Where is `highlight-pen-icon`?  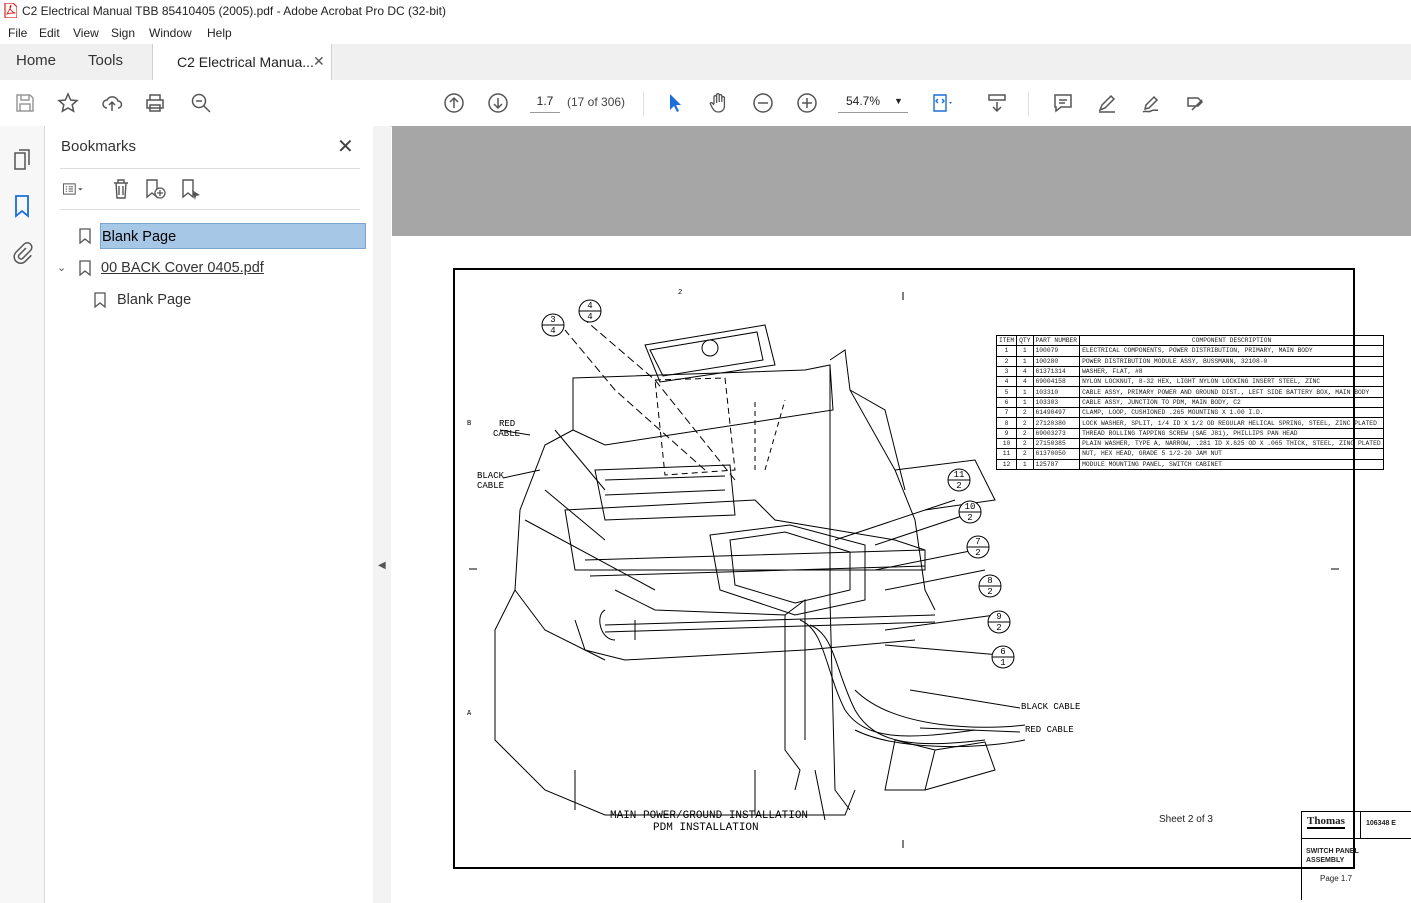
highlight-pen-icon is located at coordinates (1107, 103).